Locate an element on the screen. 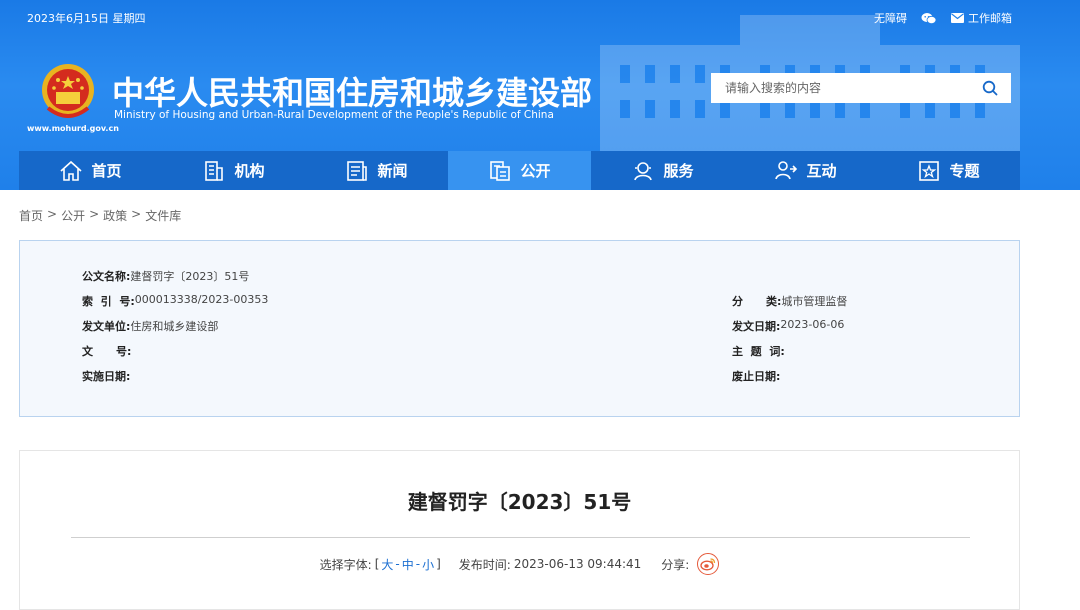 The height and width of the screenshot is (610, 1080). meta-label: 废止日期: is located at coordinates (756, 376).